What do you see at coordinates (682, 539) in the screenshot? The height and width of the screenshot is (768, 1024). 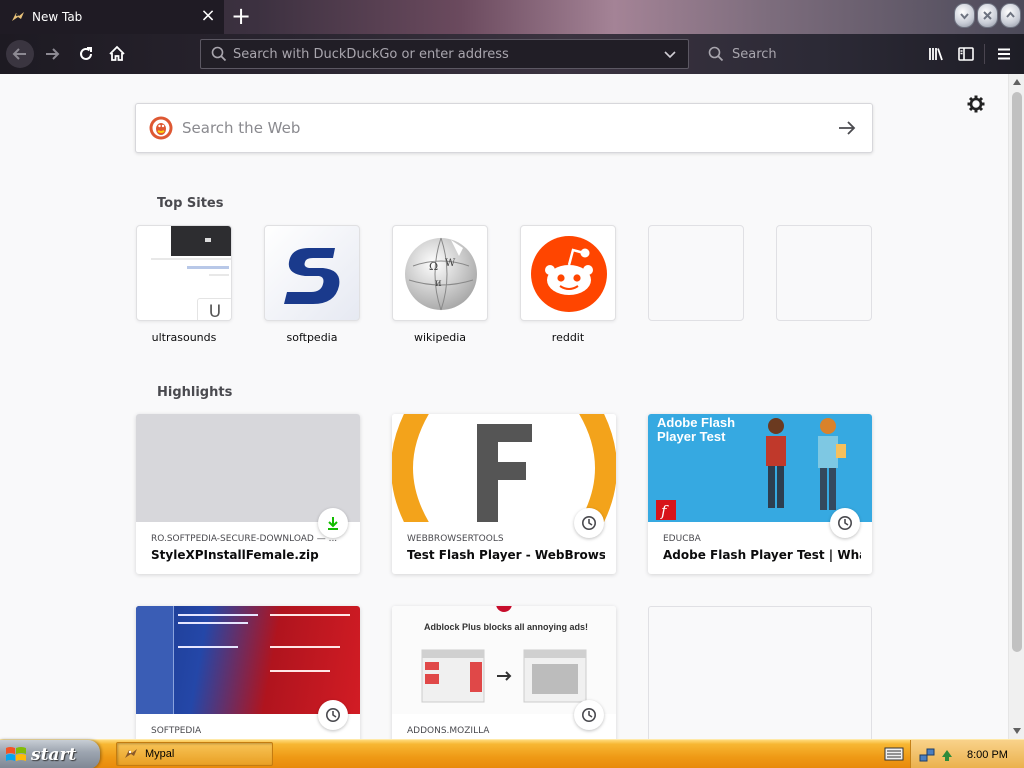 I see `card-host: EDUCBA` at bounding box center [682, 539].